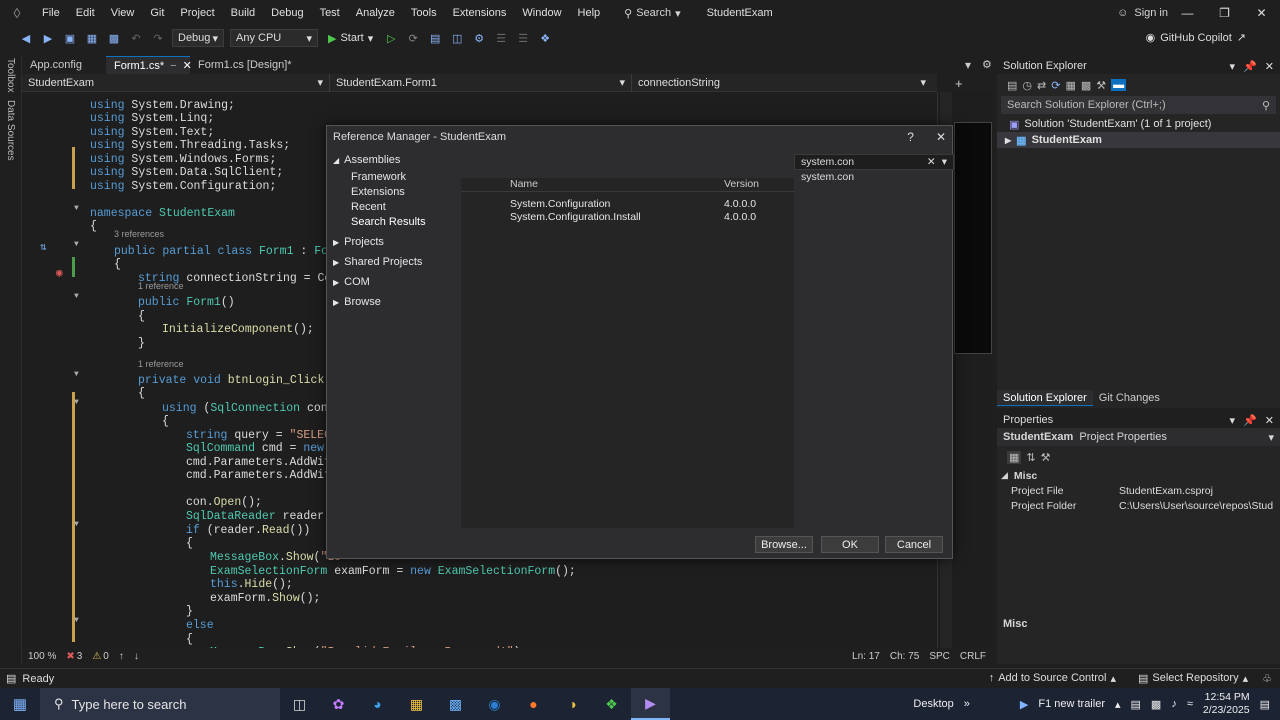 The height and width of the screenshot is (720, 1280). What do you see at coordinates (173, 66) in the screenshot?
I see `pin-icon: −` at bounding box center [173, 66].